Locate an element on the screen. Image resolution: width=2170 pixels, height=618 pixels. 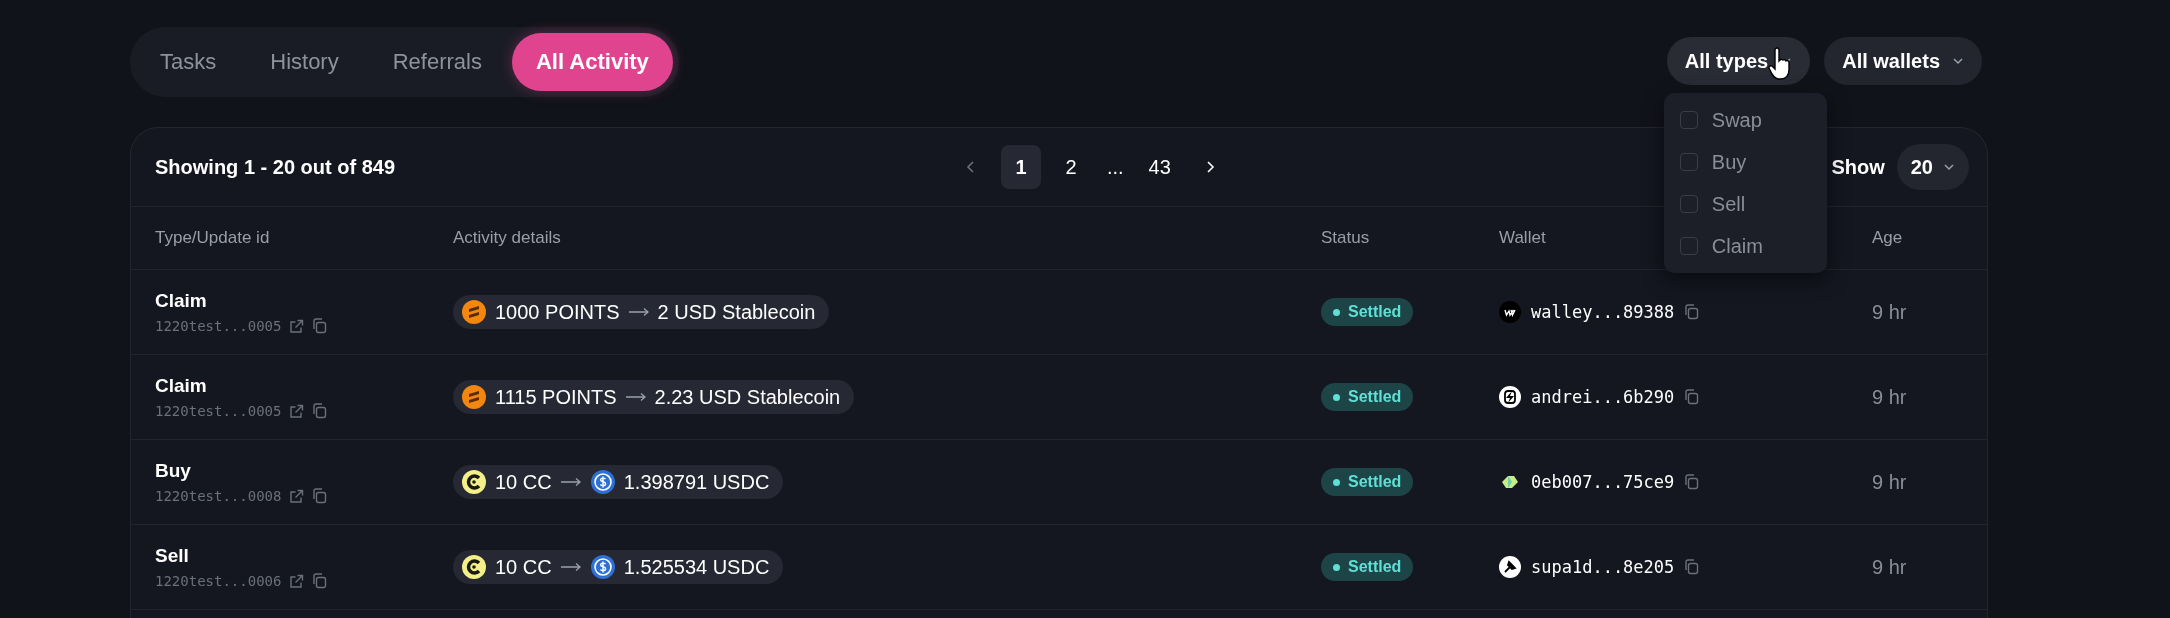
update-id: 1220test...0008 is located at coordinates (218, 496).